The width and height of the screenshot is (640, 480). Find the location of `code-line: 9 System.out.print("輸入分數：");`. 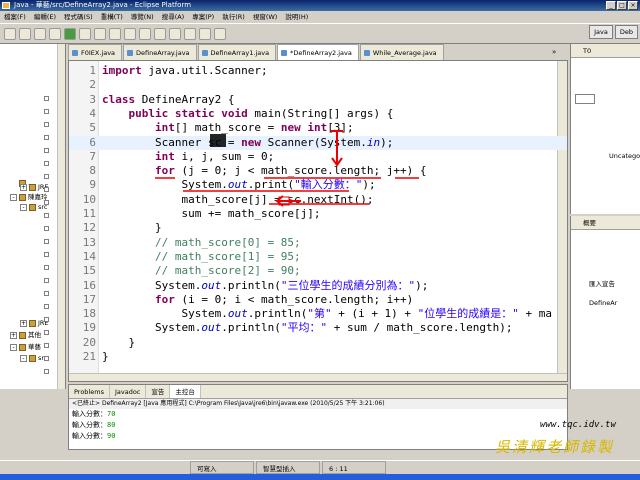

code-line: 9 System.out.print("輸入分數："); is located at coordinates (318, 185).